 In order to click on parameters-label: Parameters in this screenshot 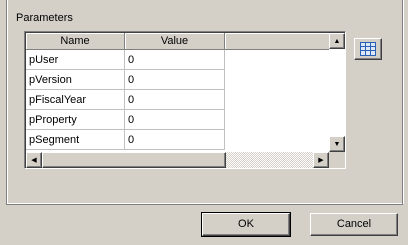, I will do `click(44, 18)`.